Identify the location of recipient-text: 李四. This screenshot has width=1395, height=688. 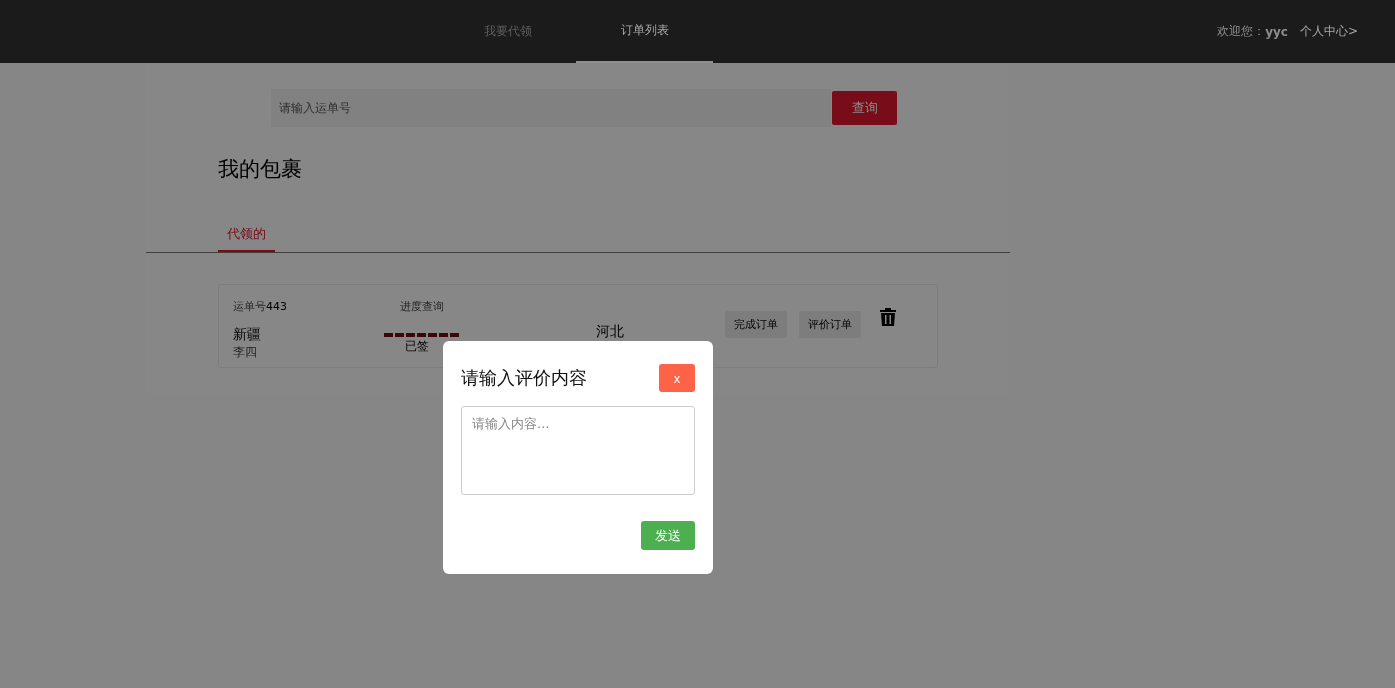
(245, 352).